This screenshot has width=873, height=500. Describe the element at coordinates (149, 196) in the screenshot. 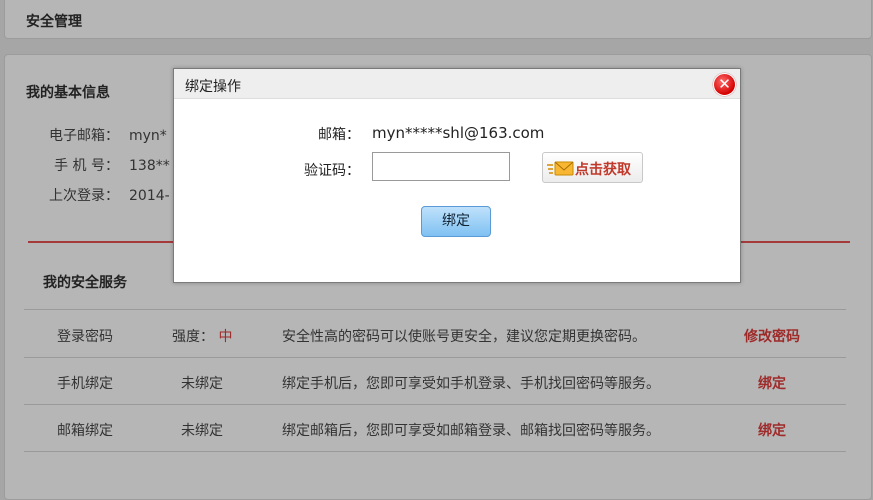

I see `info-value: 2014-` at that location.